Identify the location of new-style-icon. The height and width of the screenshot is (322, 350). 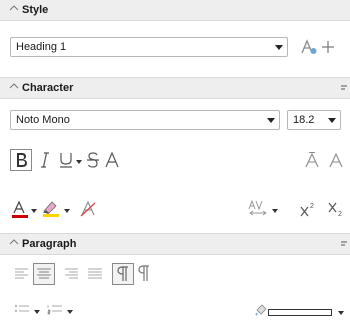
(328, 47).